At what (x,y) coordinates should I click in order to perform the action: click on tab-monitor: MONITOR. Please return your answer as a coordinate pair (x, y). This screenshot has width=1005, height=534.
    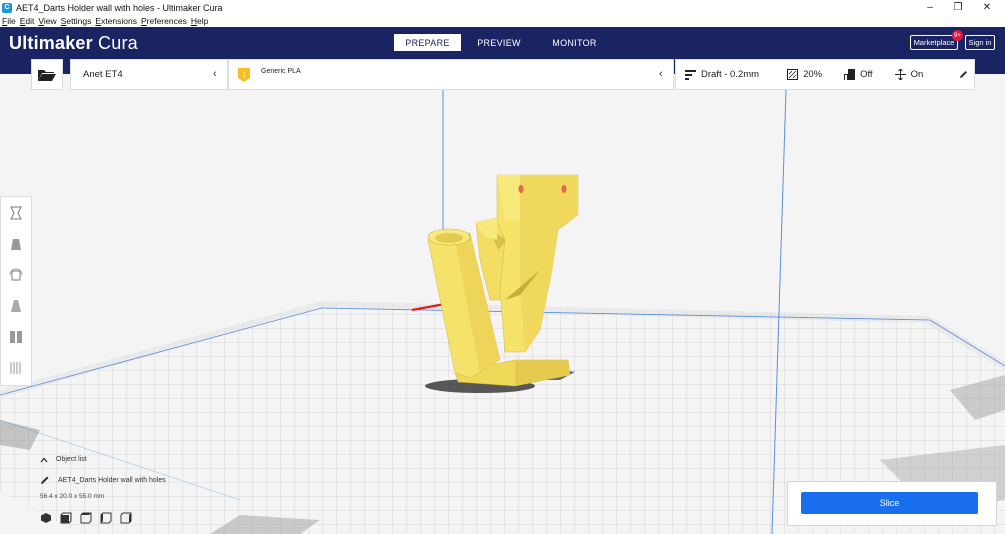
    Looking at the image, I should click on (574, 42).